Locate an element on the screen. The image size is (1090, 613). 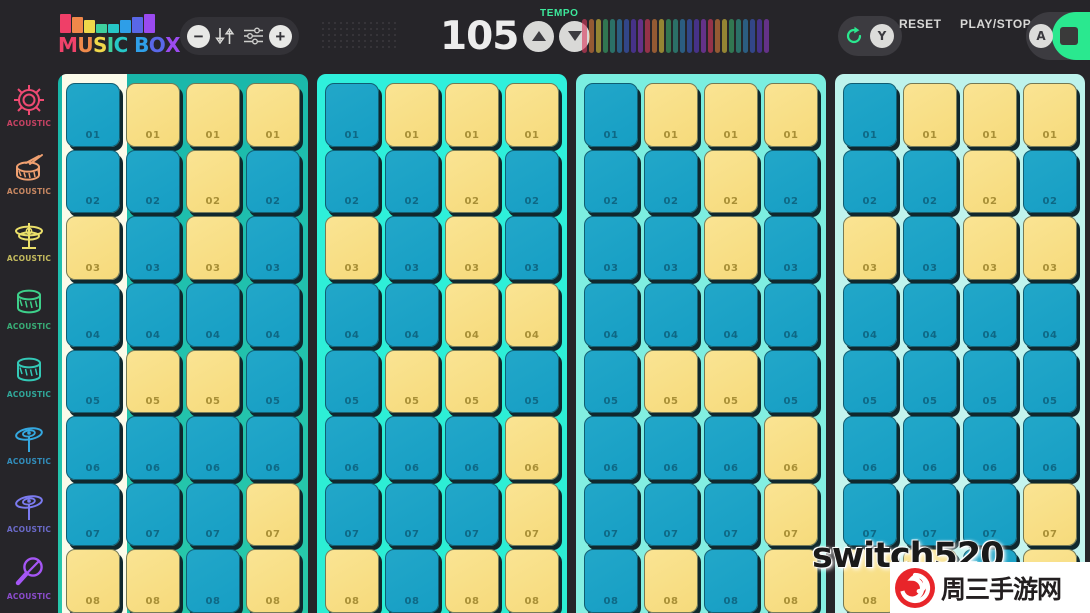
tempo-up-button is located at coordinates (539, 36).